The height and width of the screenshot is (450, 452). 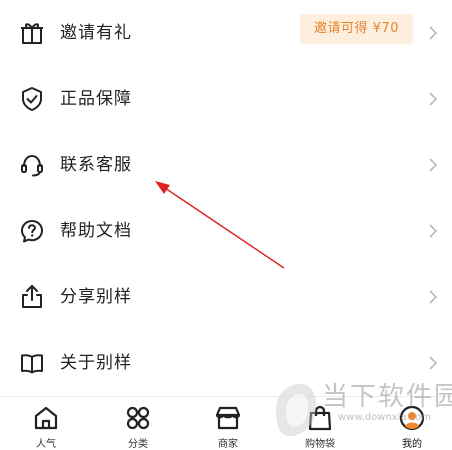 I want to click on bottom-tab-bar: 人气 分类 商家 购物袋 我的, so click(x=226, y=423).